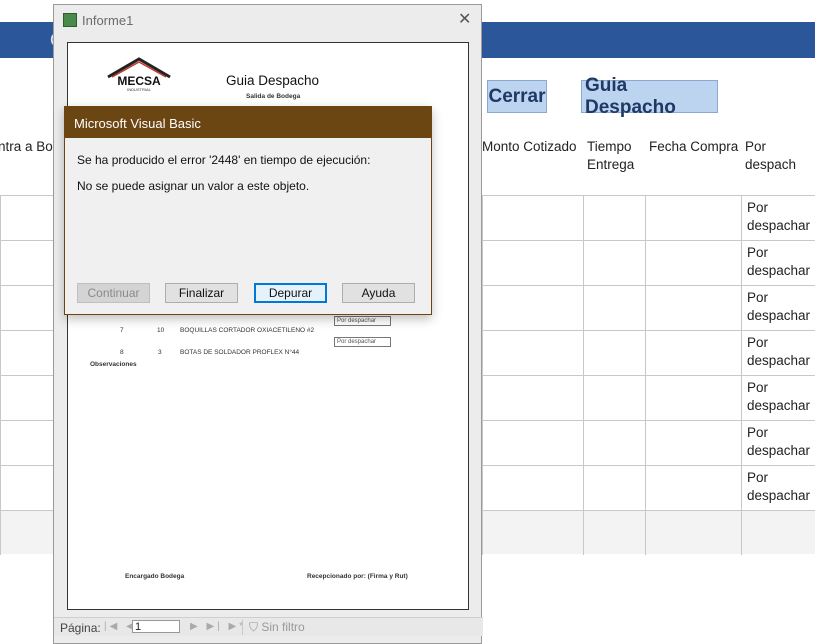  What do you see at coordinates (137, 123) in the screenshot?
I see `dialog-title: Microsoft Visual Basic` at bounding box center [137, 123].